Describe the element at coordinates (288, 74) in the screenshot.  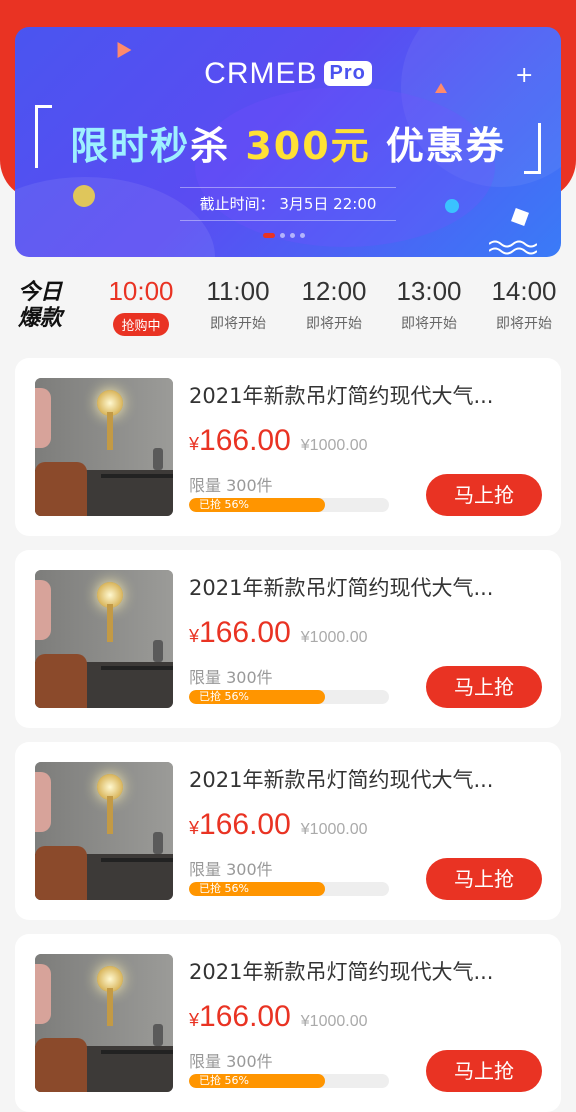
I see `banner-logo: CRMEB Pro` at that location.